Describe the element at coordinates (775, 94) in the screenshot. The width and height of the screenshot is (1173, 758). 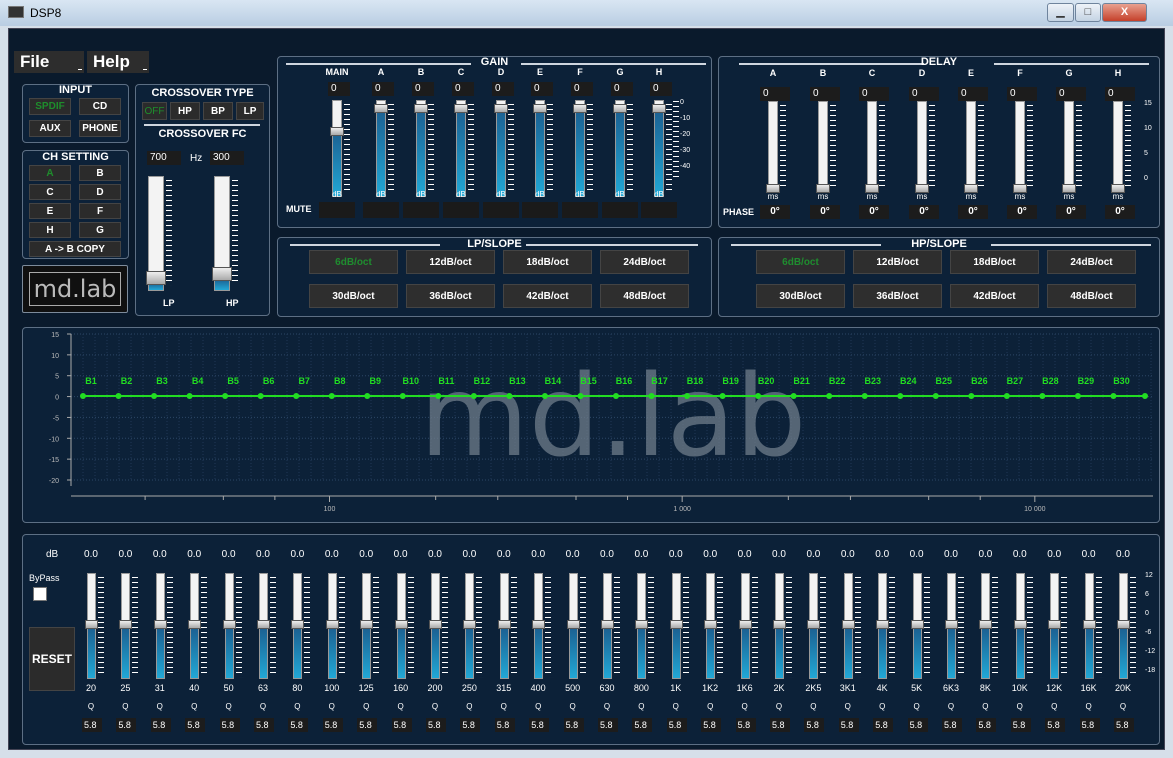
I see `delay-a-value-field: 0` at that location.